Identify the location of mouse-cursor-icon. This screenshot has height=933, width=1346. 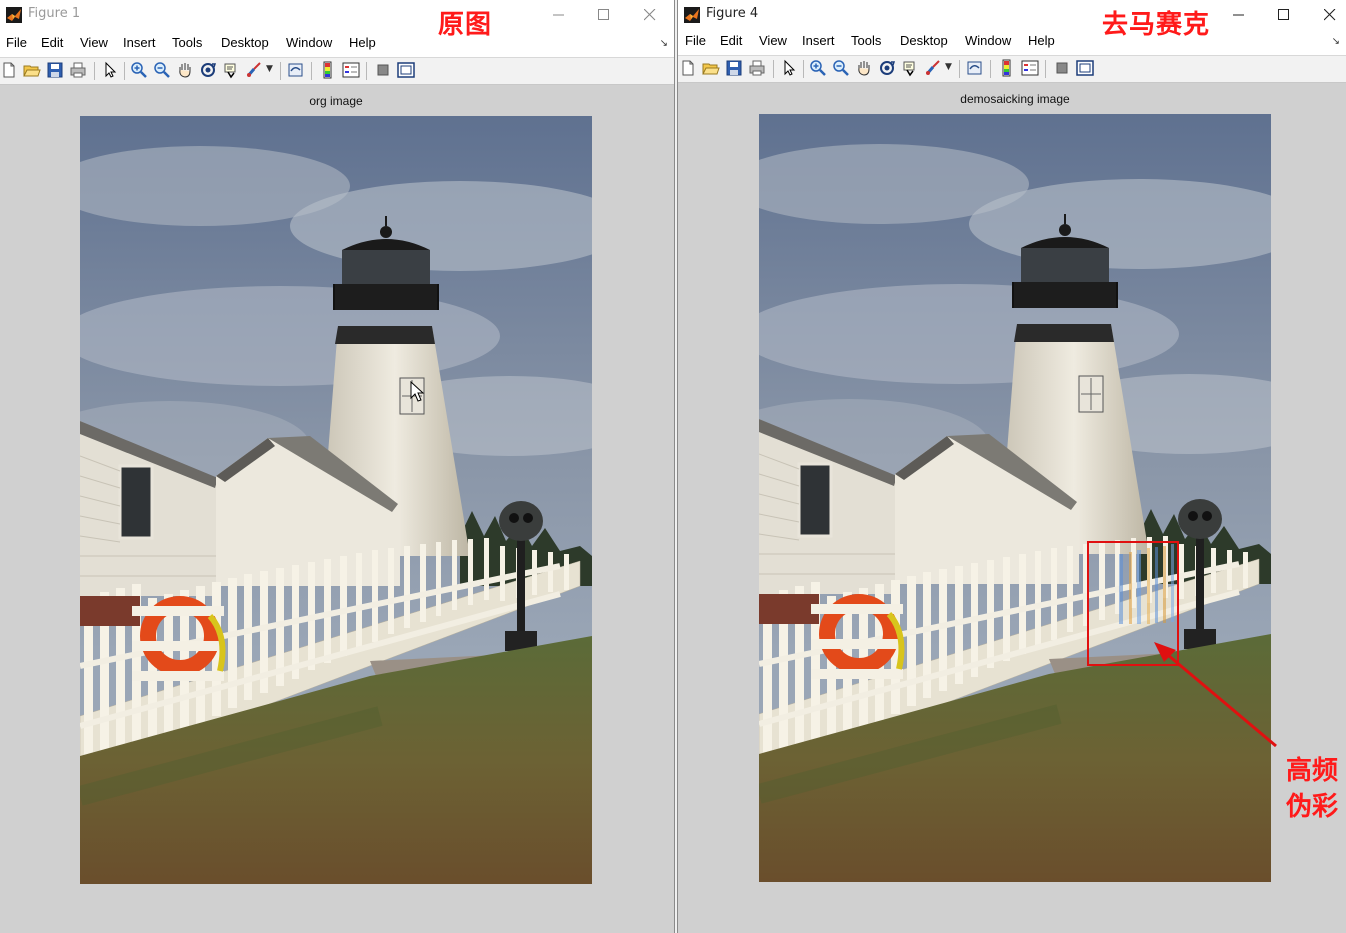
(417, 391).